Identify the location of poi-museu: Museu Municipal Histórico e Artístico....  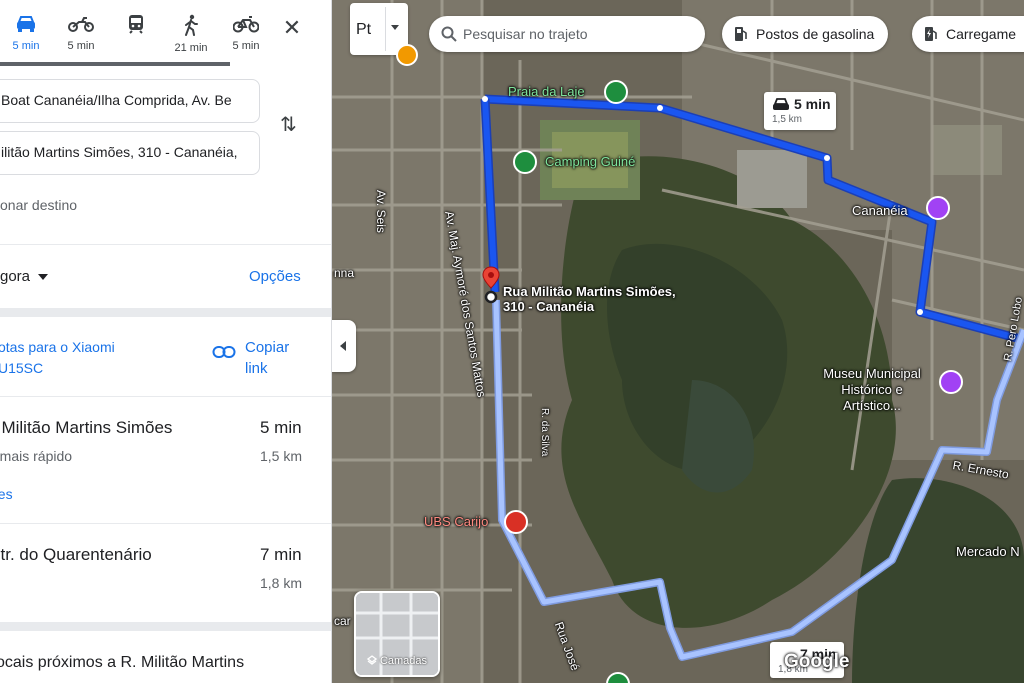
(872, 390).